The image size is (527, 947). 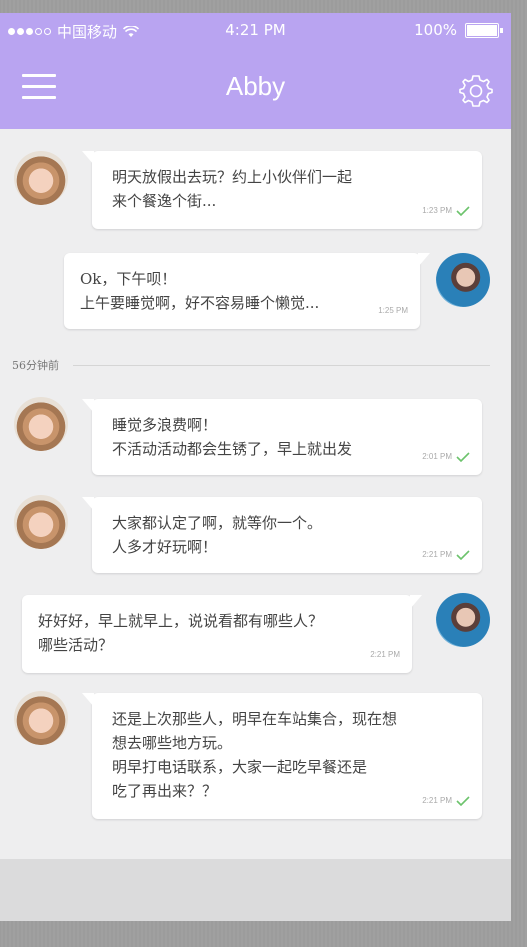 I want to click on battery-icon, so click(x=484, y=30).